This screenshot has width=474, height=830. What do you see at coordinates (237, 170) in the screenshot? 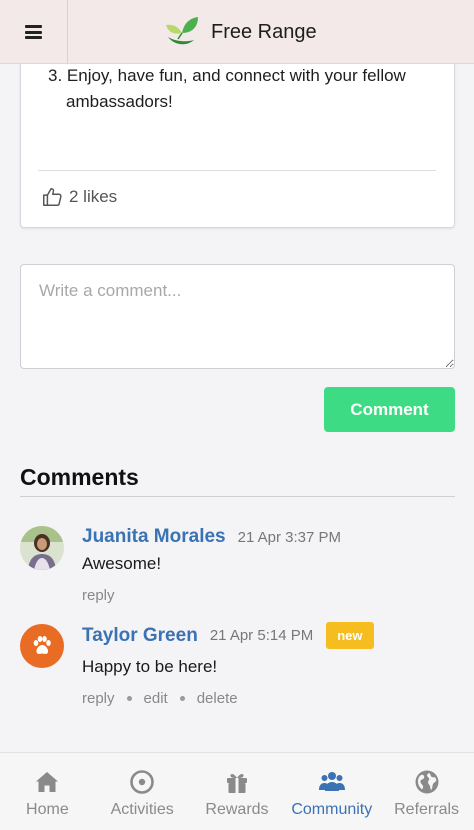
I see `card-divider` at bounding box center [237, 170].